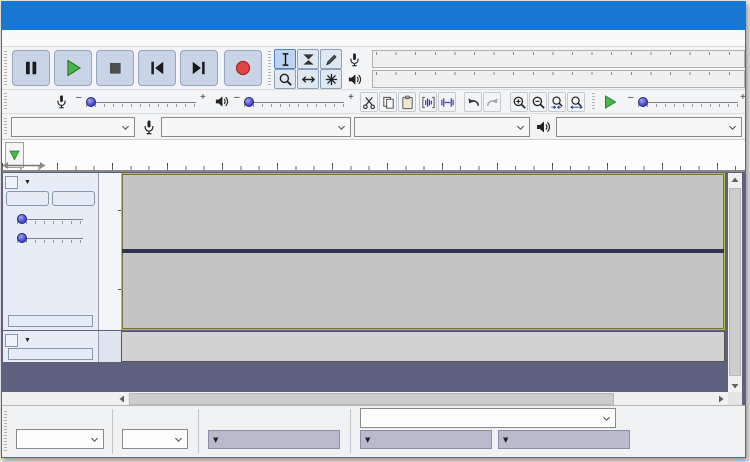  Describe the element at coordinates (422, 290) in the screenshot. I see `waveform-channel-right` at that location.